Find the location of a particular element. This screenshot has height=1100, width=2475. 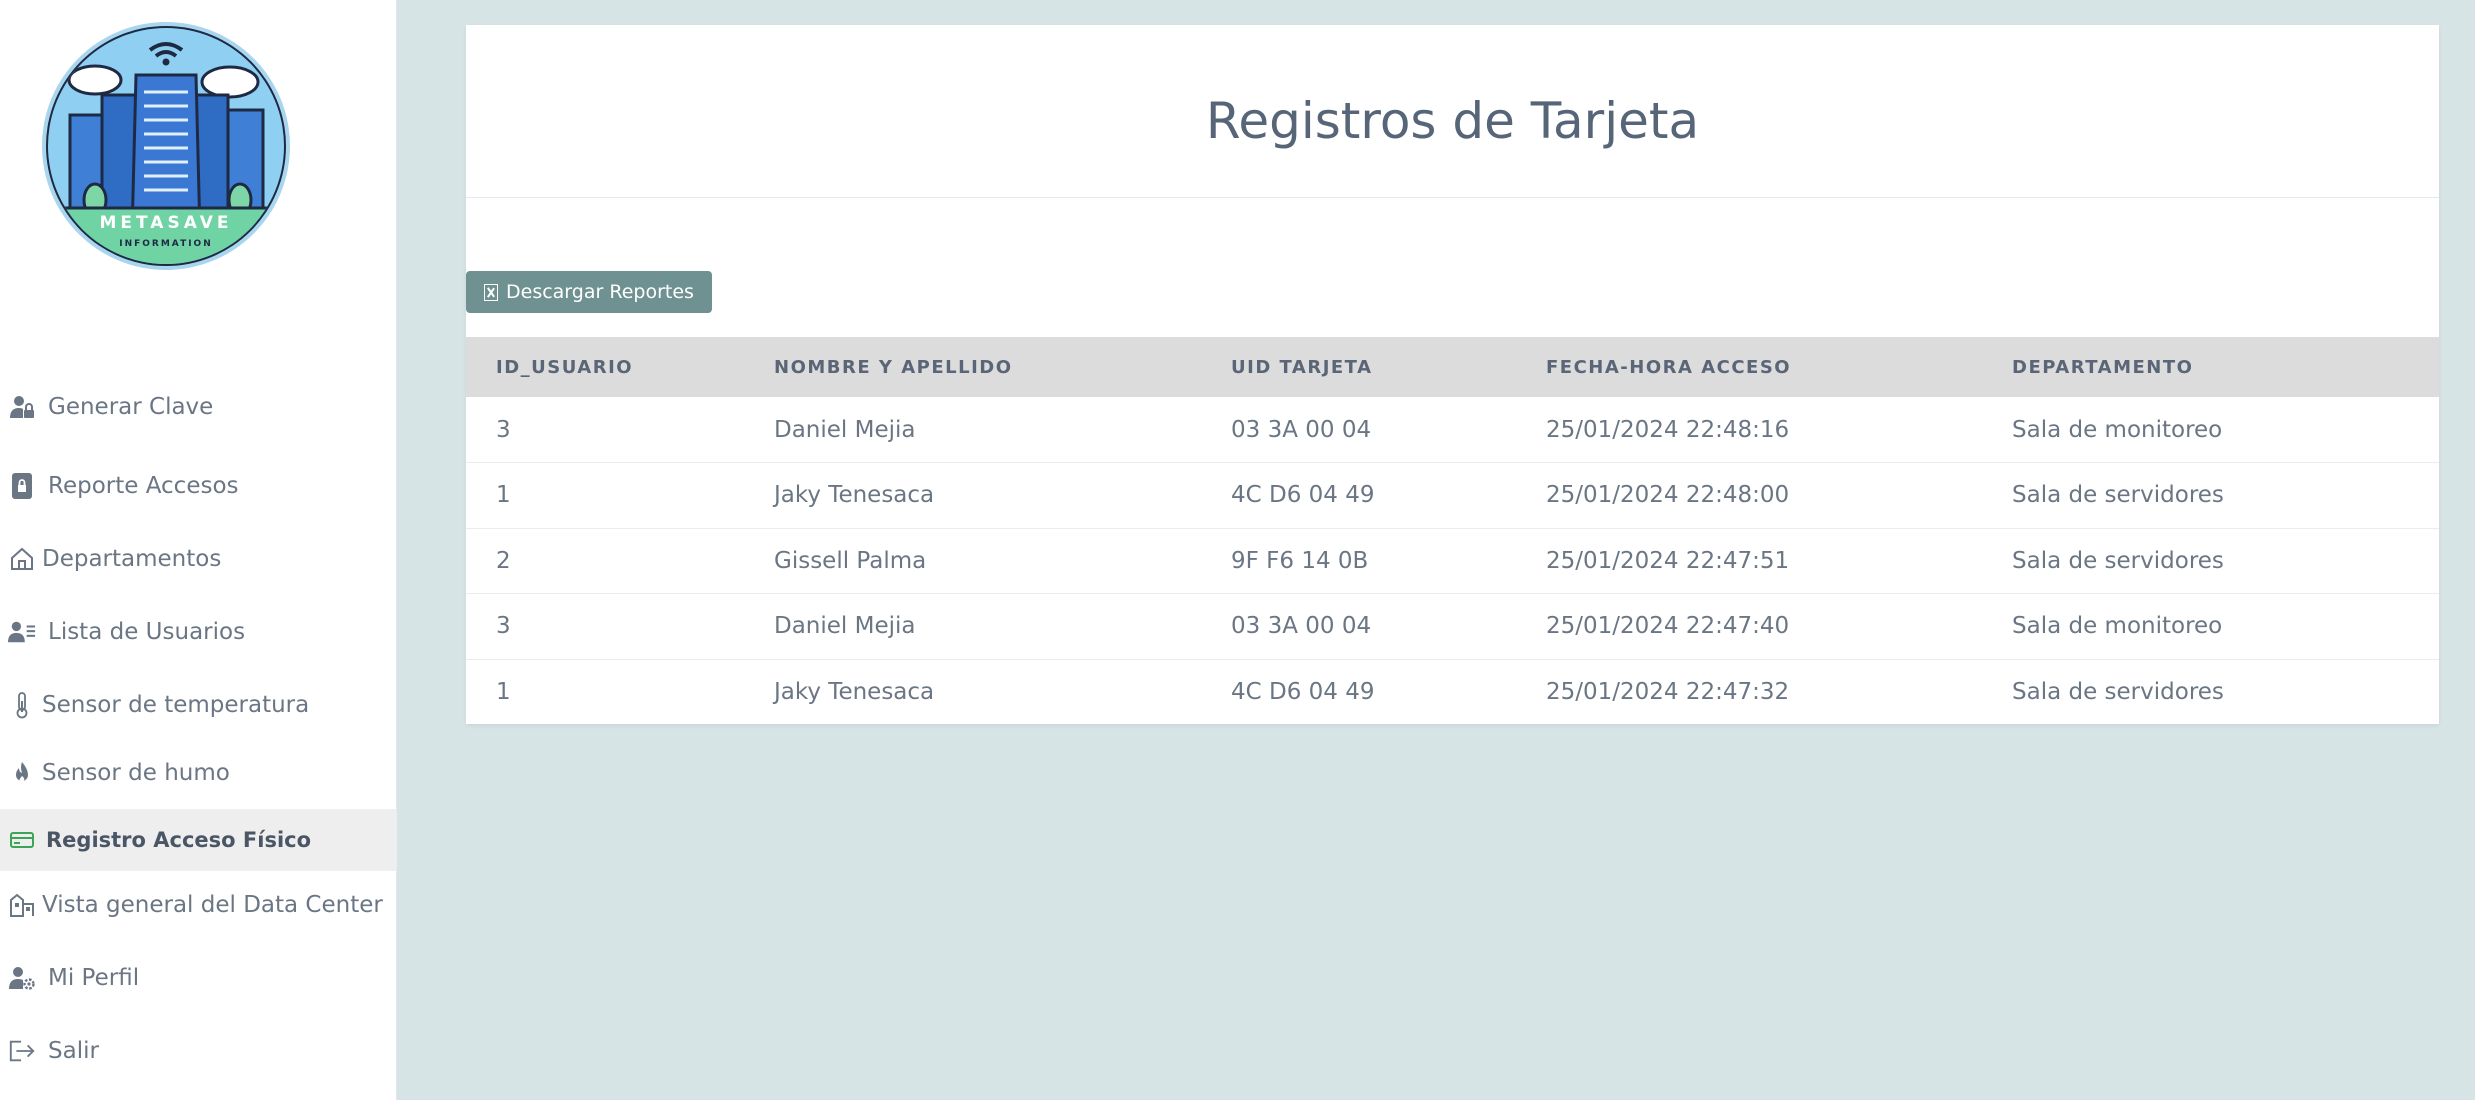

sidebar-item-salir: Salir is located at coordinates (198, 1051).